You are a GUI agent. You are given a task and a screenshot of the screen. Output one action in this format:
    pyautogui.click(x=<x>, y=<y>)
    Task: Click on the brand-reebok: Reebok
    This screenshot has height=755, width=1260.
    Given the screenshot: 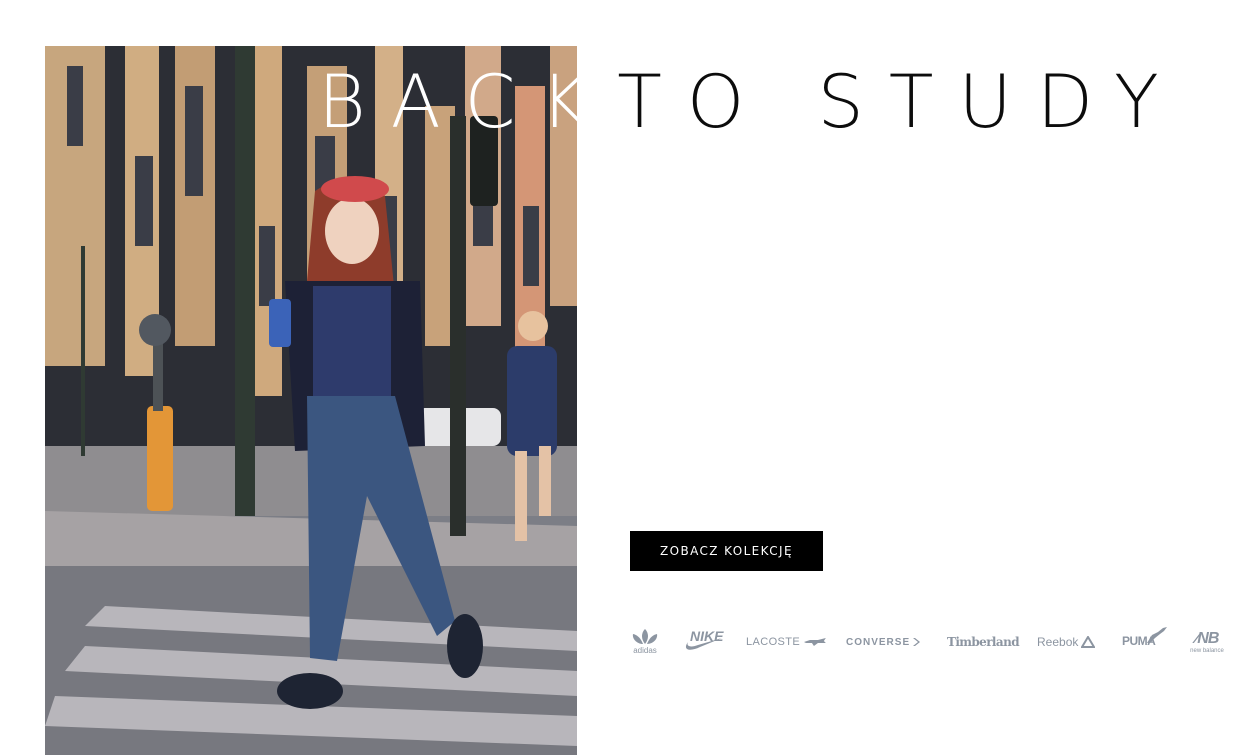 What is the action you would take?
    pyautogui.click(x=1067, y=642)
    